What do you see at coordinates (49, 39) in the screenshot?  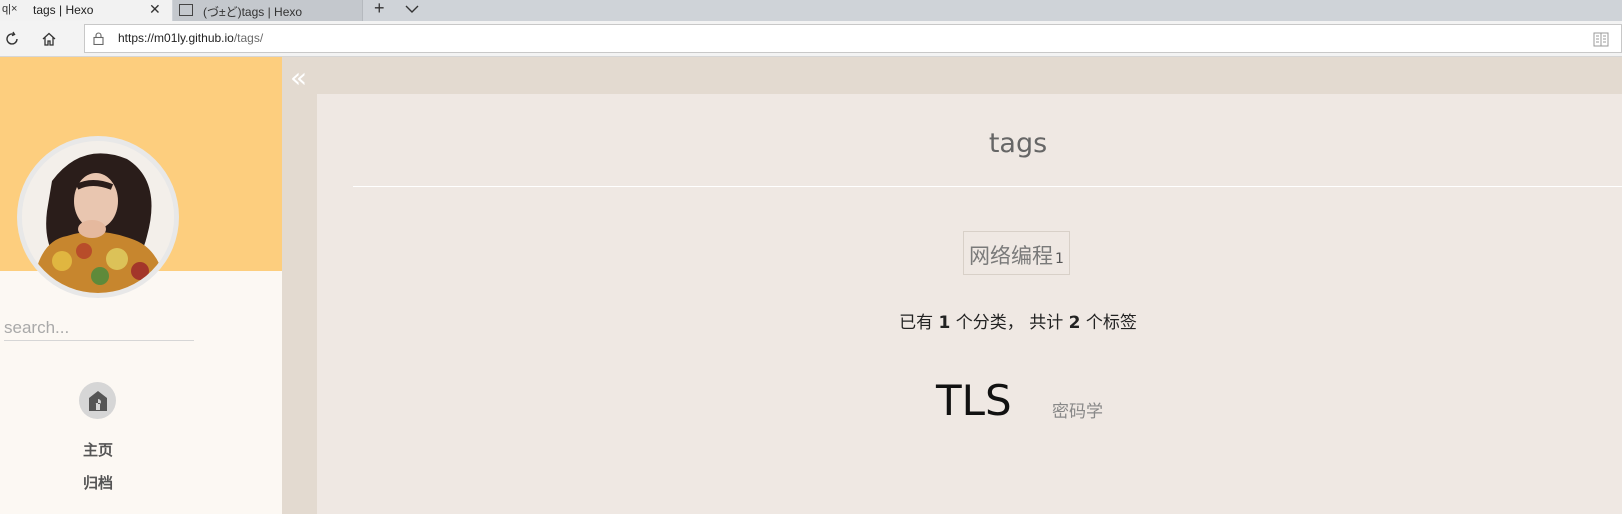 I see `home-button-icon` at bounding box center [49, 39].